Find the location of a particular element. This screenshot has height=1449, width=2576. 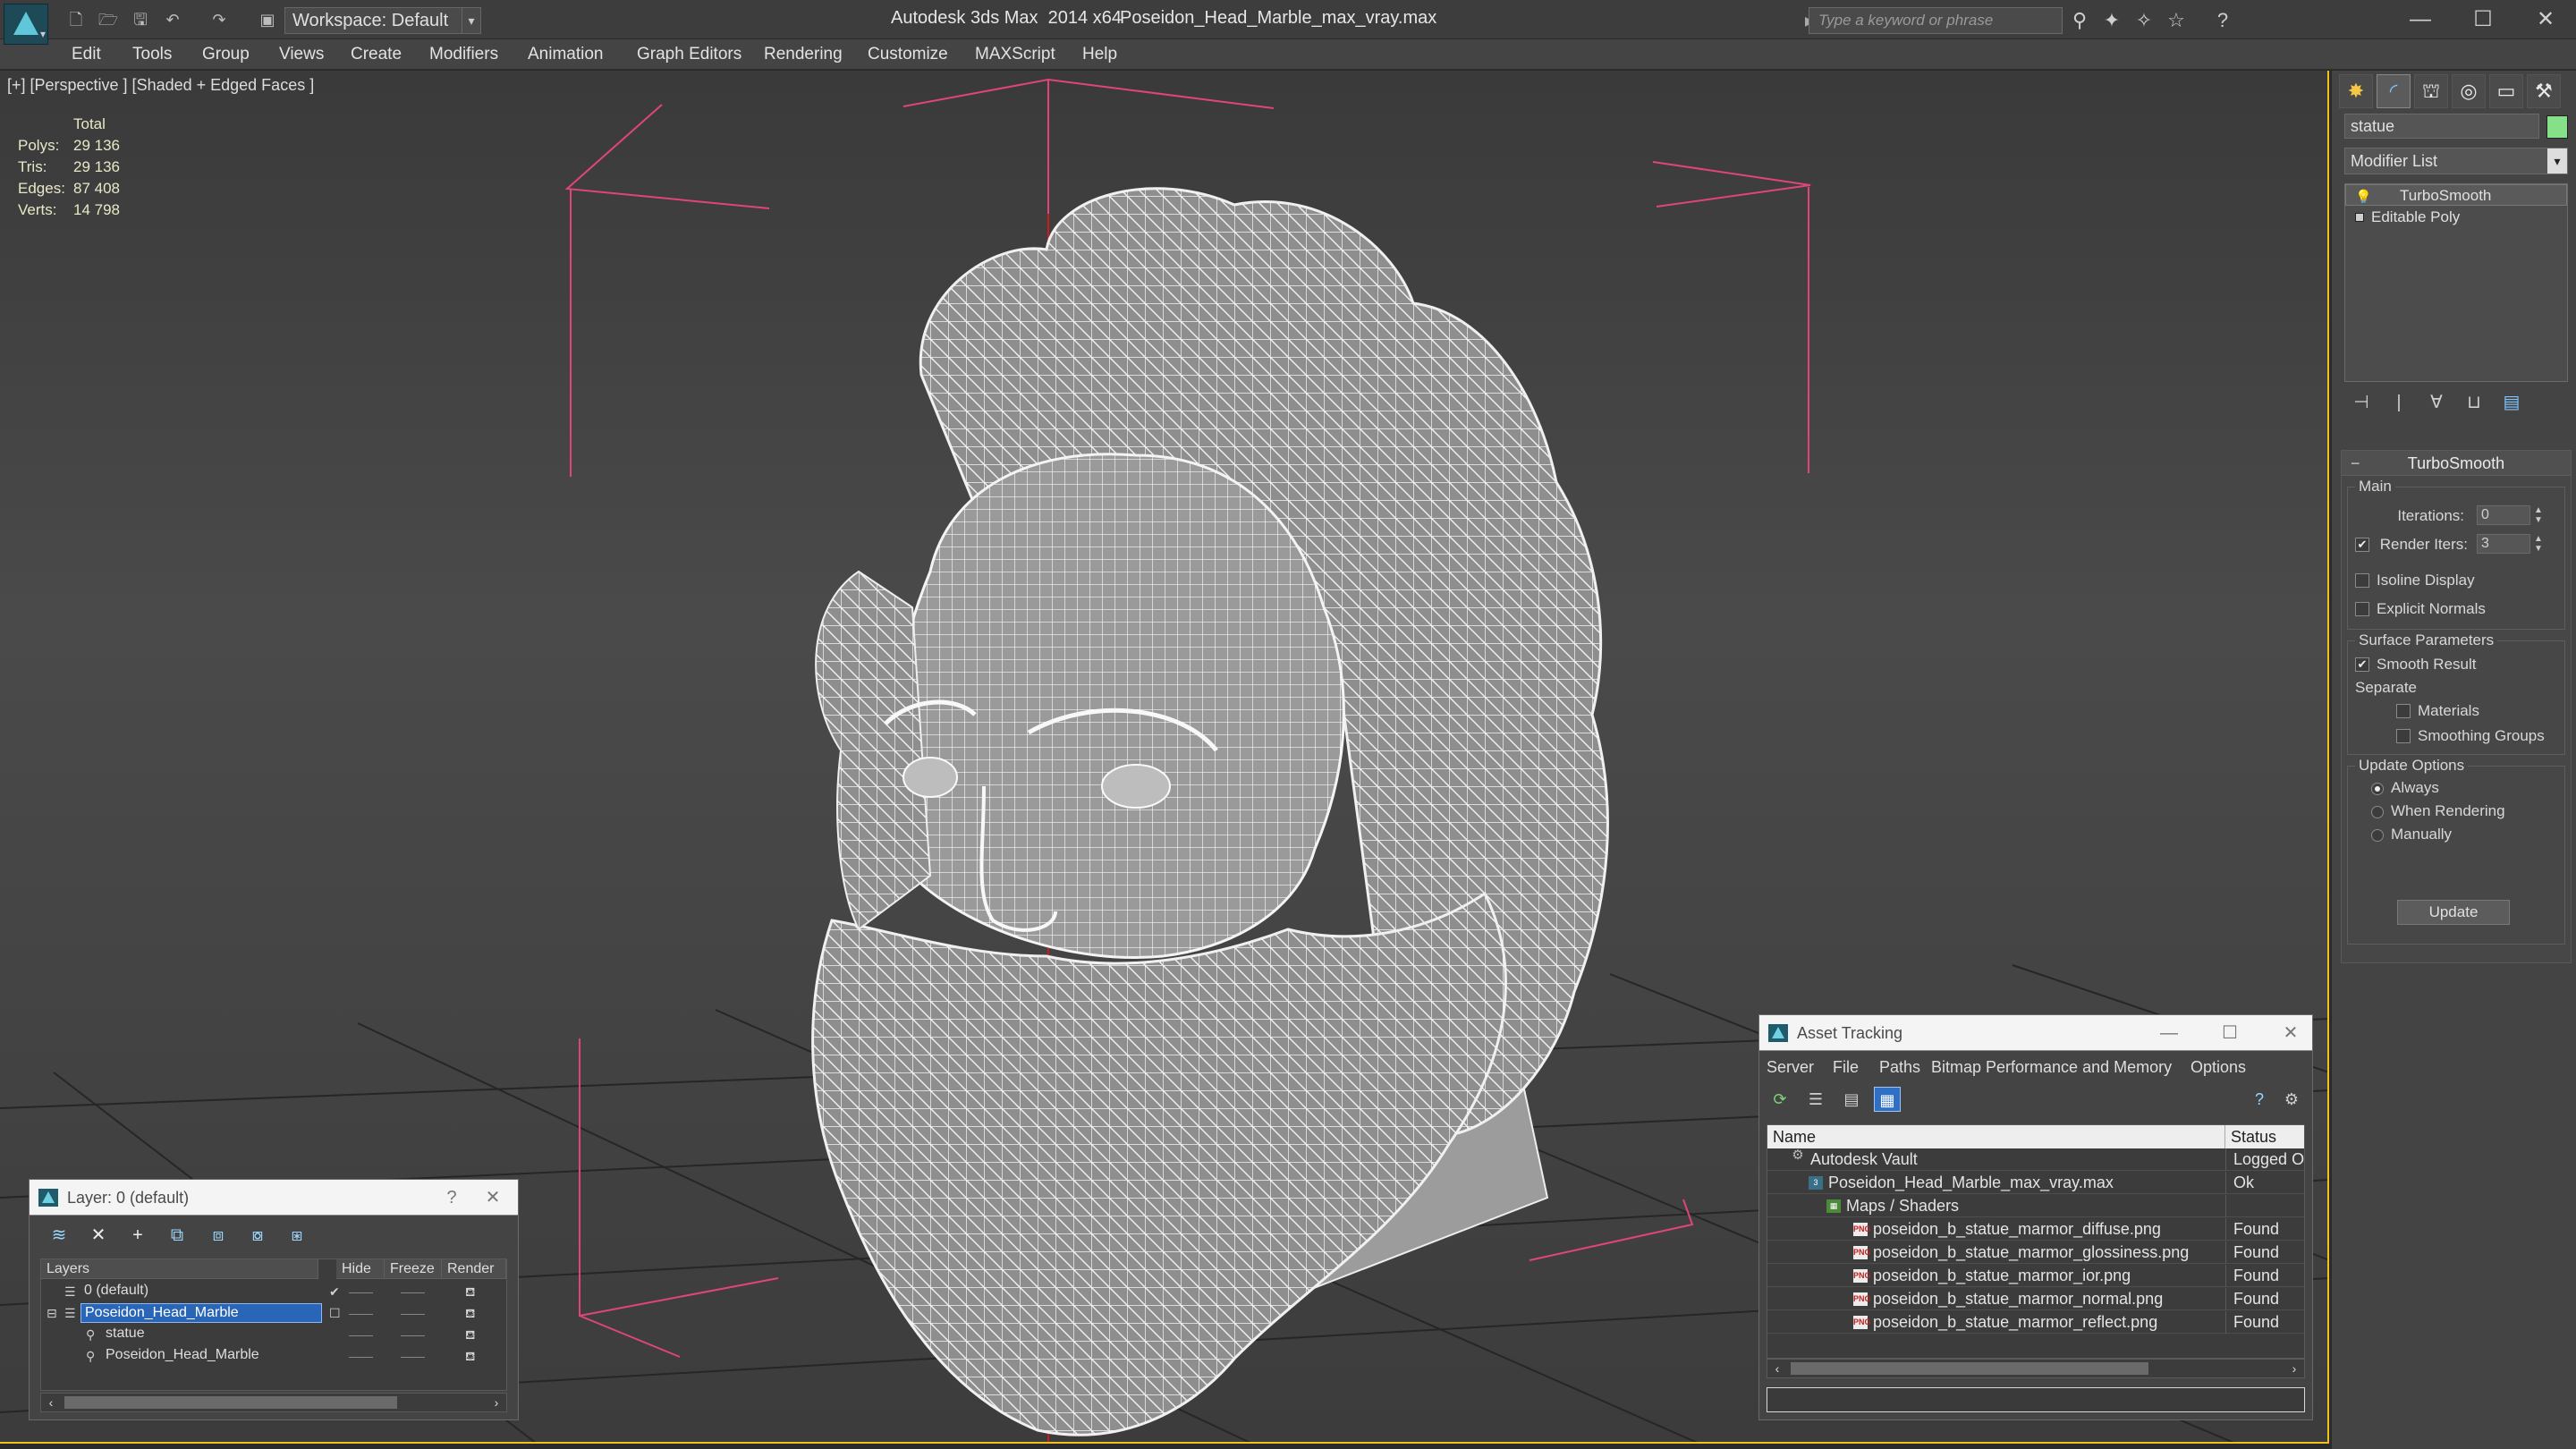

menu-help: Help is located at coordinates (1099, 54).